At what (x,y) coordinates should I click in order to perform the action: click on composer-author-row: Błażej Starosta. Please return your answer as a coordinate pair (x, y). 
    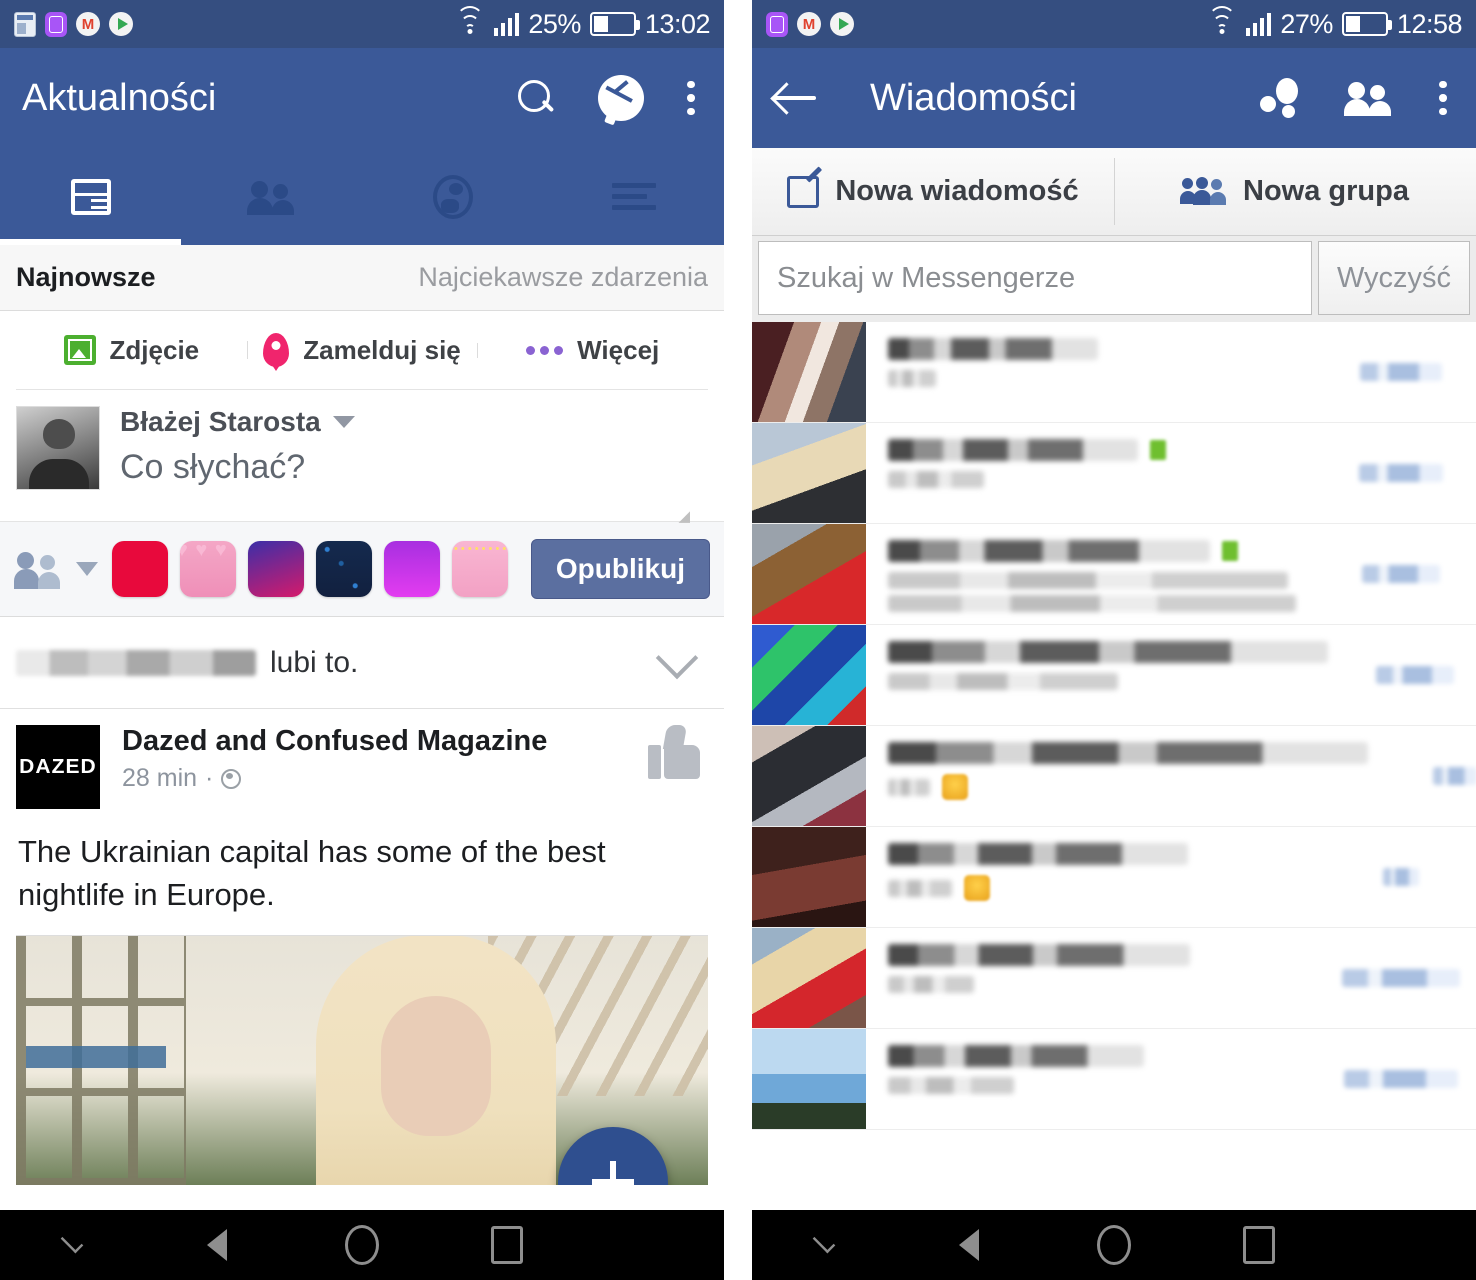
    Looking at the image, I should click on (414, 422).